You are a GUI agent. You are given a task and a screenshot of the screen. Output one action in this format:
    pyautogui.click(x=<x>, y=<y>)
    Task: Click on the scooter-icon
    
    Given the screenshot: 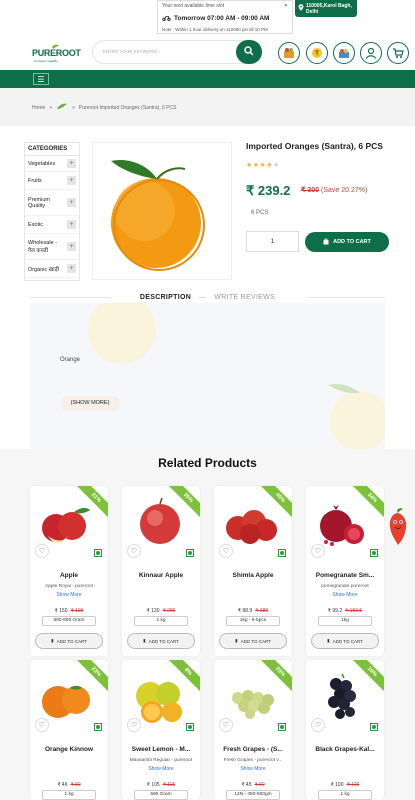 What is the action you would take?
    pyautogui.click(x=166, y=18)
    